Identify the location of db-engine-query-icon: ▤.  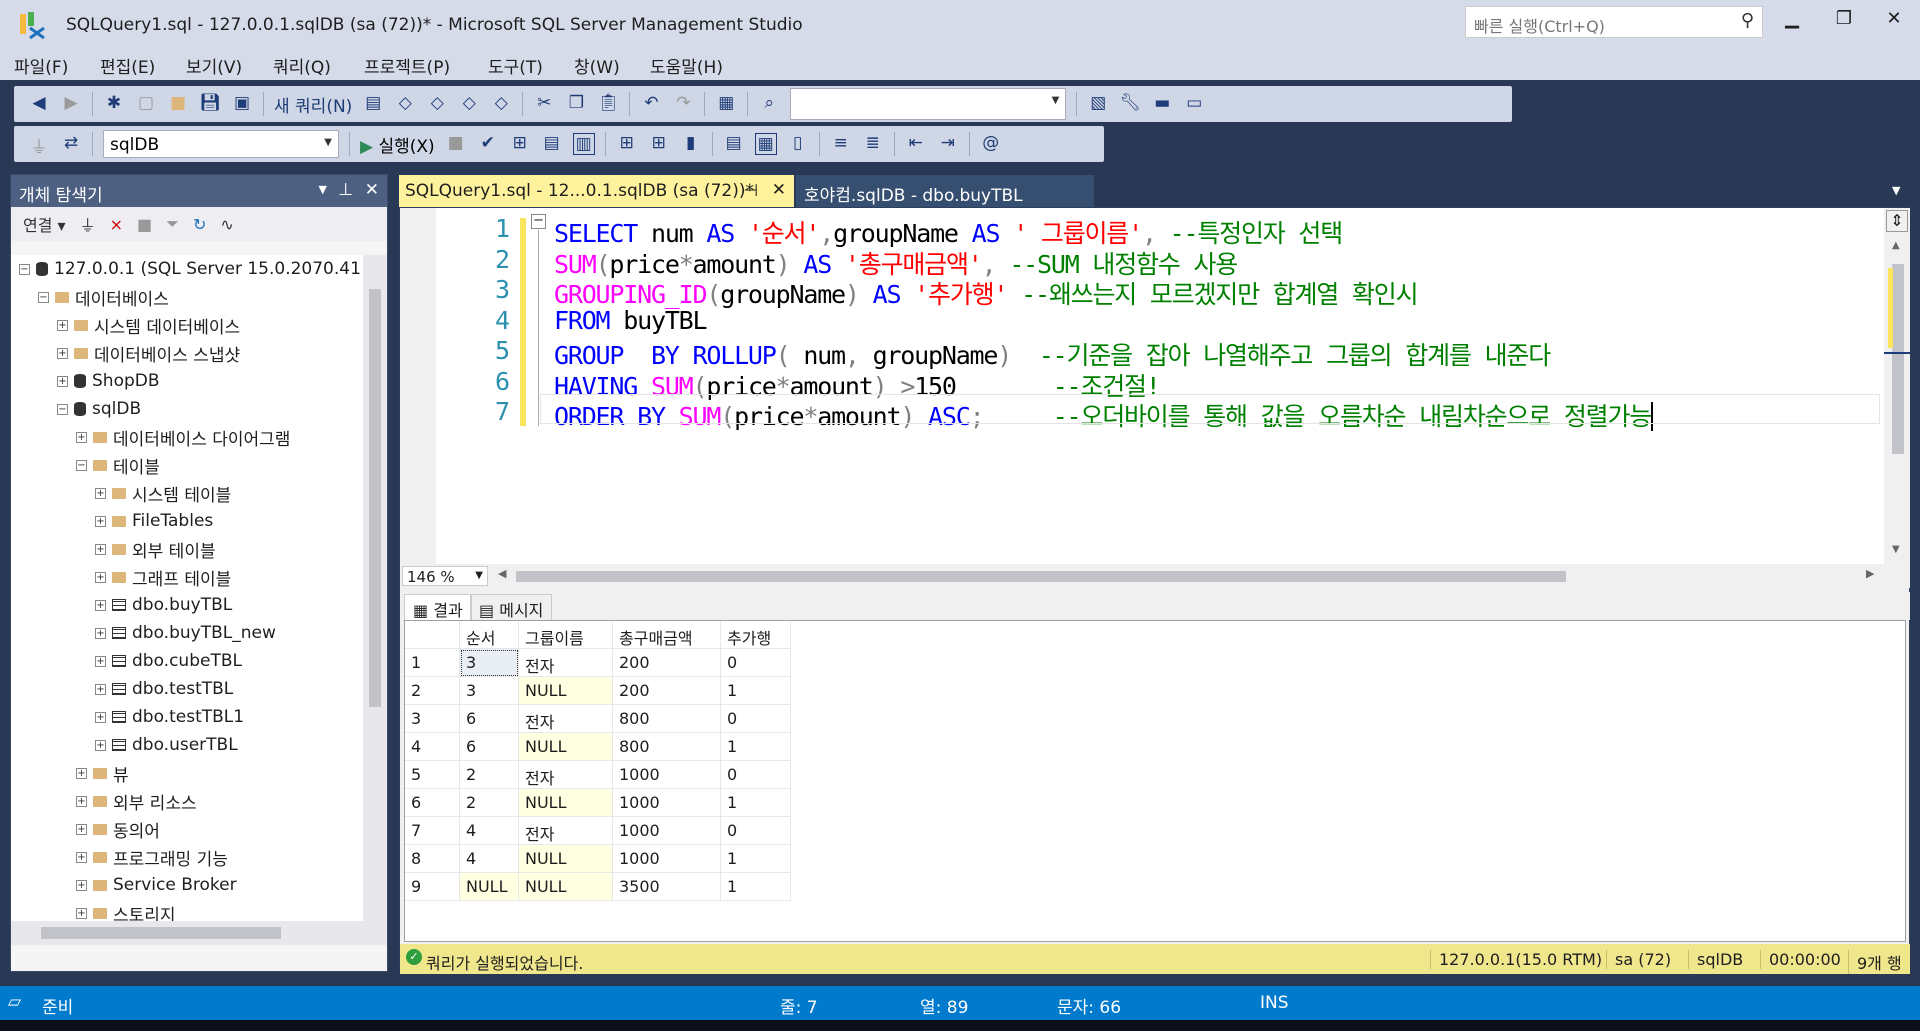
(373, 104).